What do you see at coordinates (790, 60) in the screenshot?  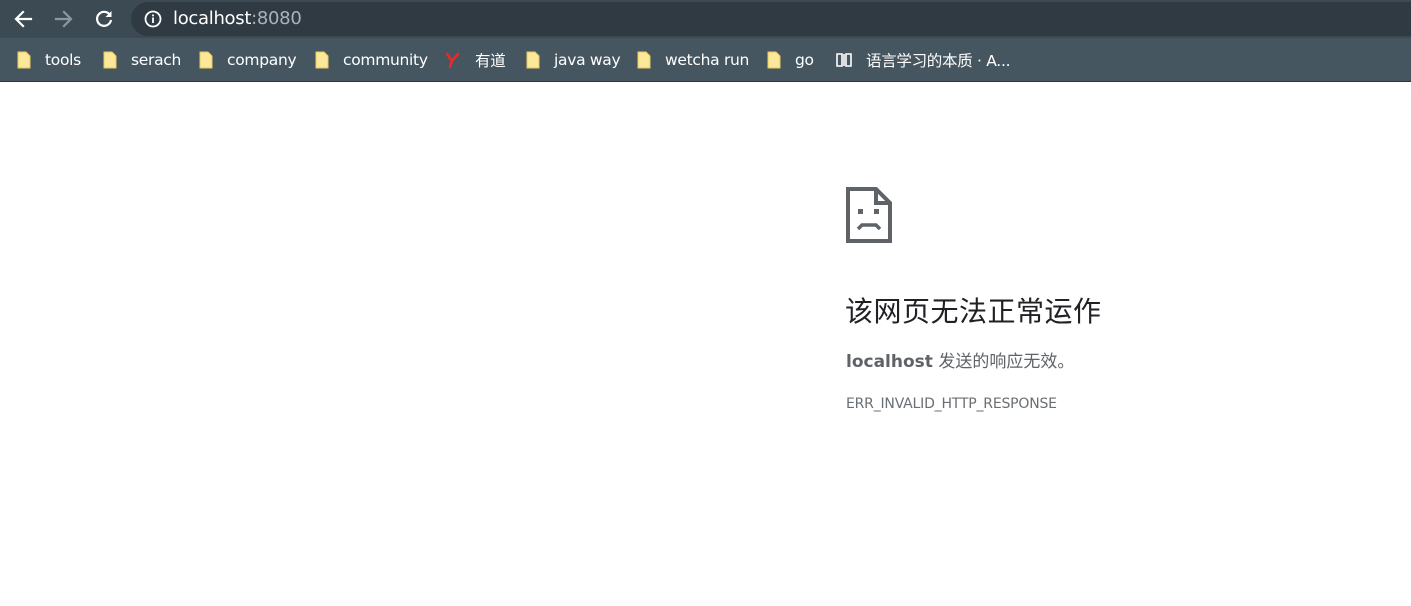 I see `bookmark-go: go` at bounding box center [790, 60].